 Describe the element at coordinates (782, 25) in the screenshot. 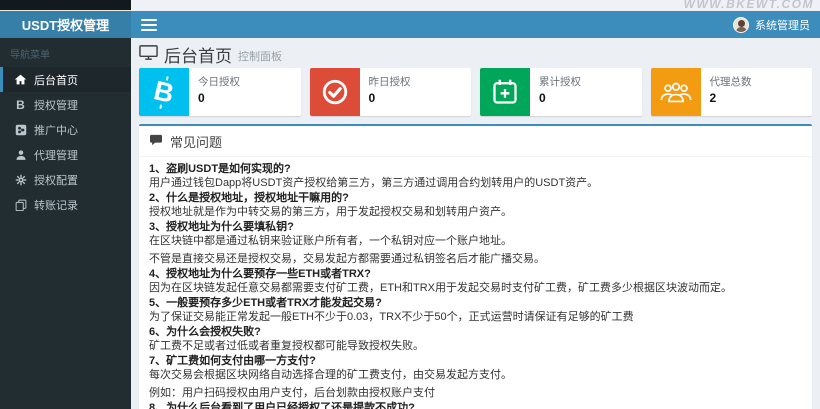

I see `username-label: 系统管理员` at that location.